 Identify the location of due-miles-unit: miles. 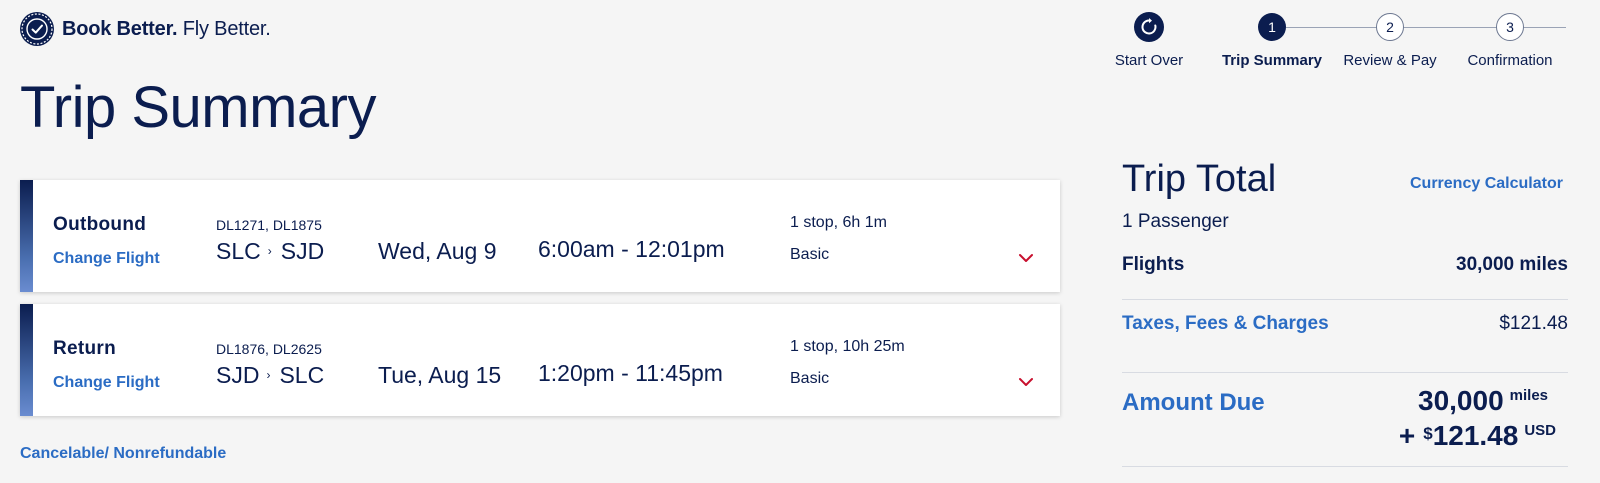
(1528, 395).